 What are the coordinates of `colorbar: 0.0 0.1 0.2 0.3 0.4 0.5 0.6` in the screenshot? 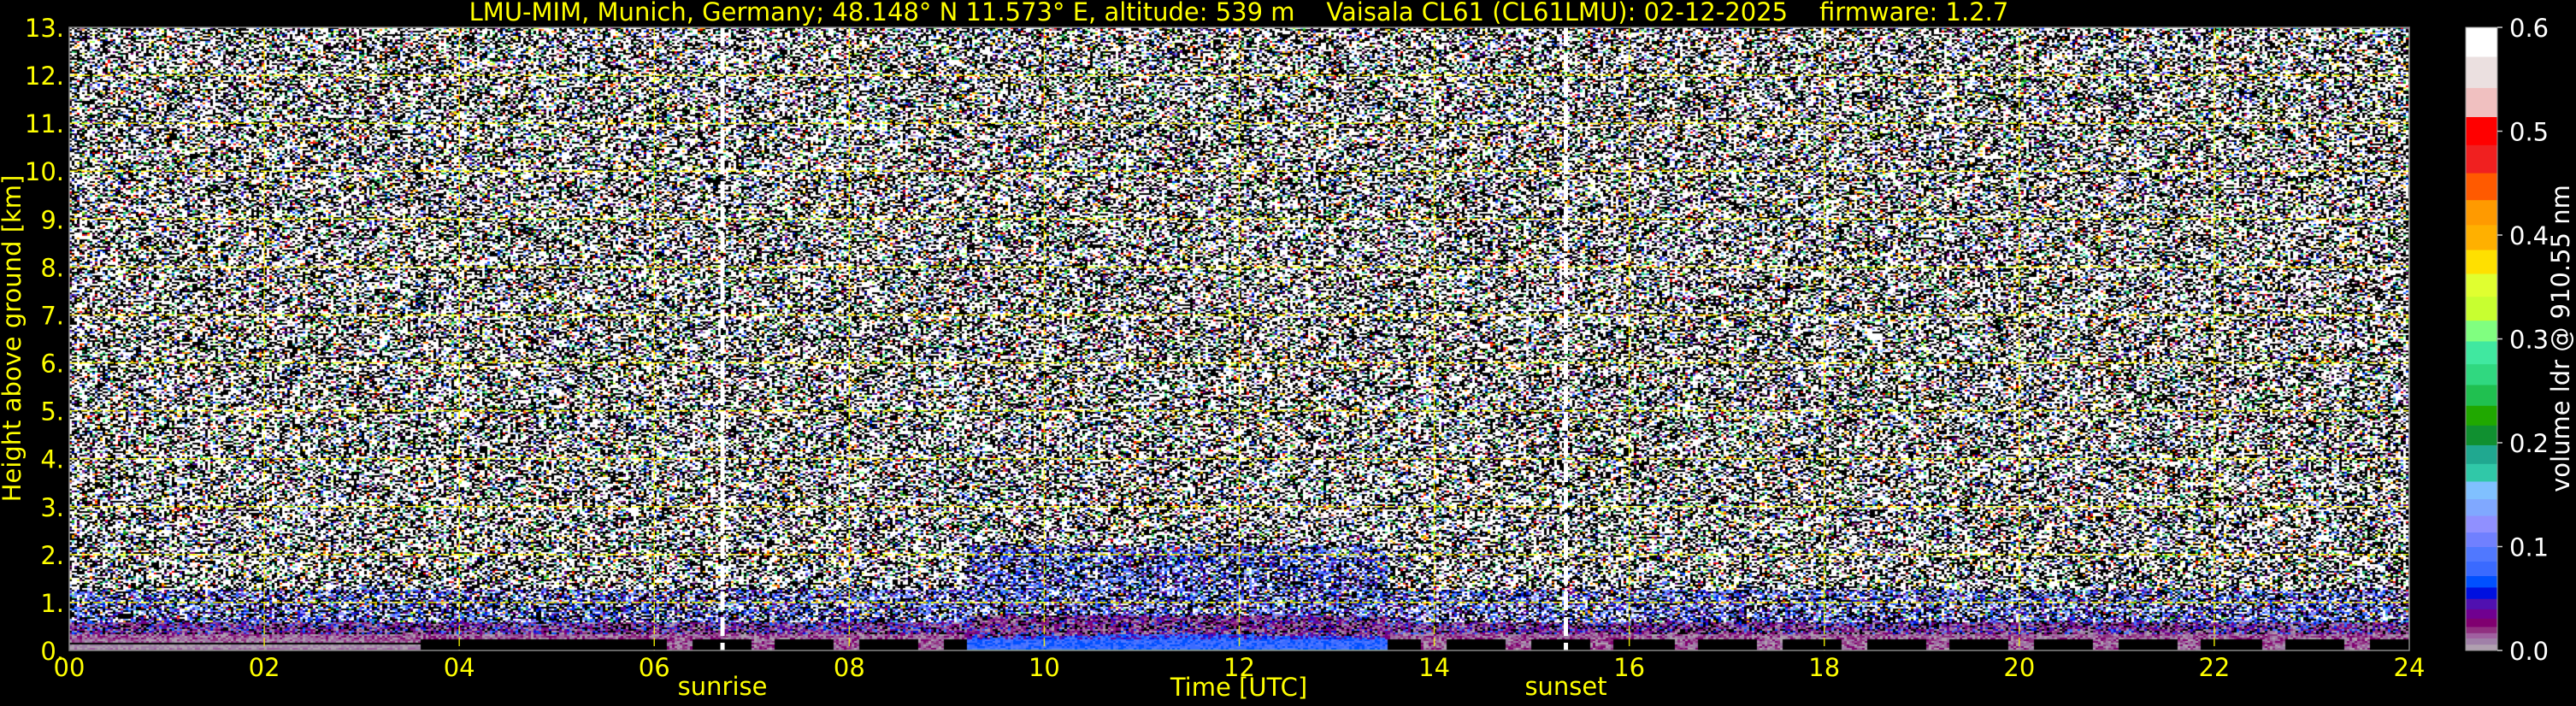 It's located at (2507, 340).